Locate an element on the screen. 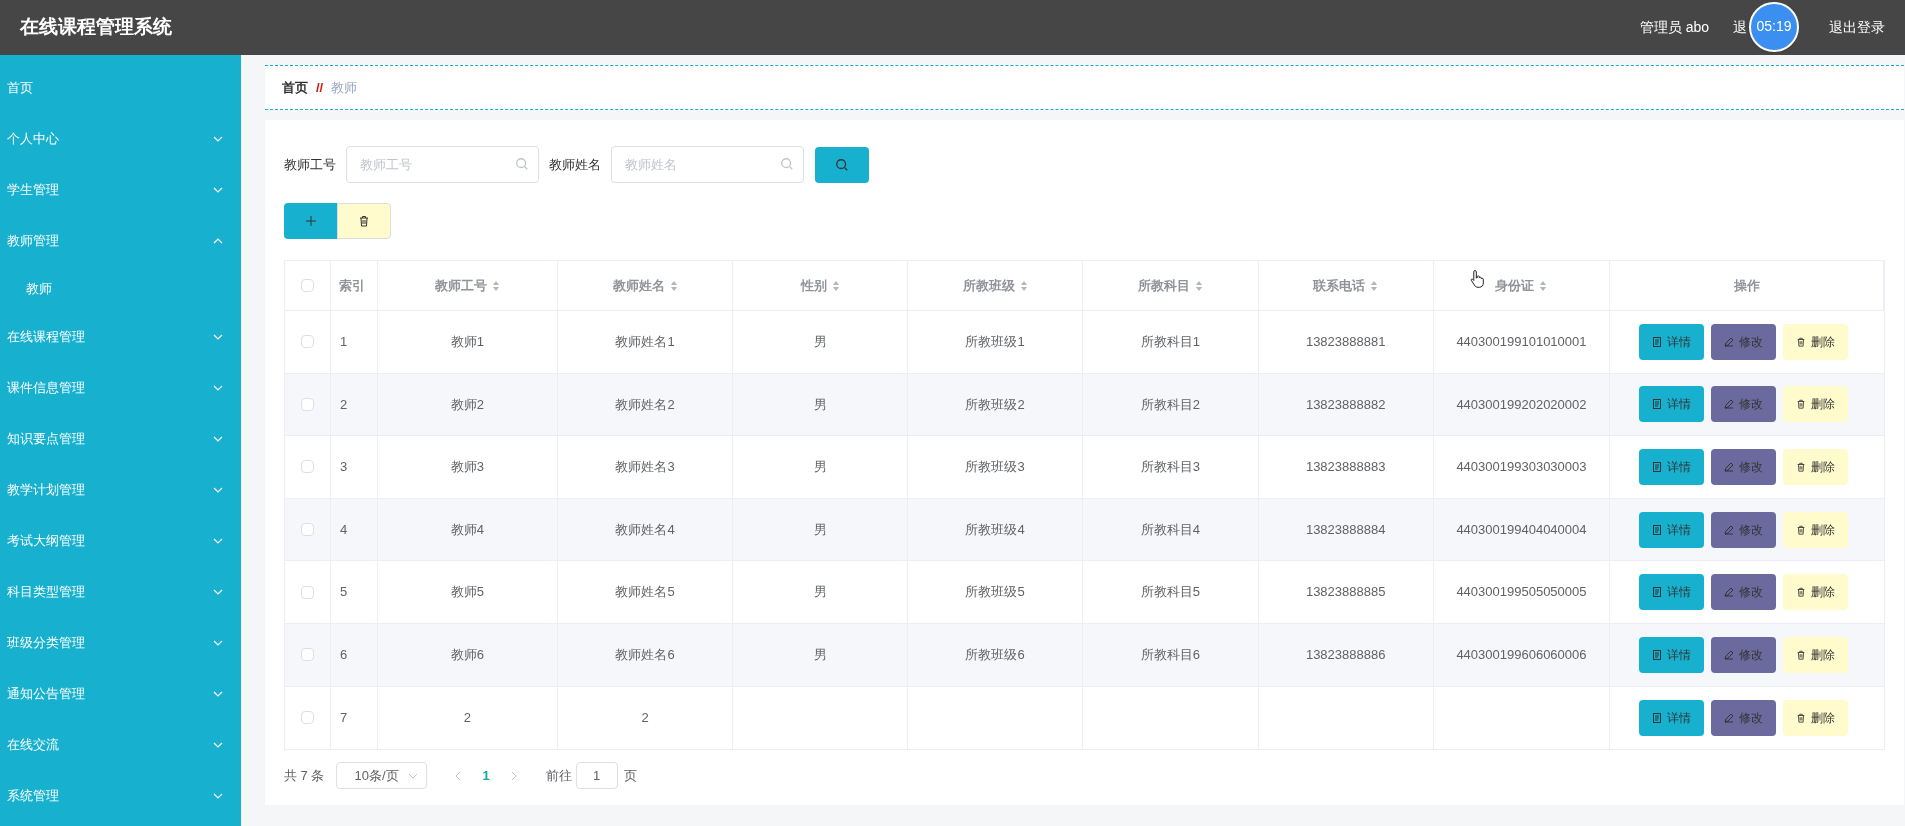 Image resolution: width=1905 pixels, height=826 pixels. sidebar-item: 在线课程管理 is located at coordinates (46, 336).